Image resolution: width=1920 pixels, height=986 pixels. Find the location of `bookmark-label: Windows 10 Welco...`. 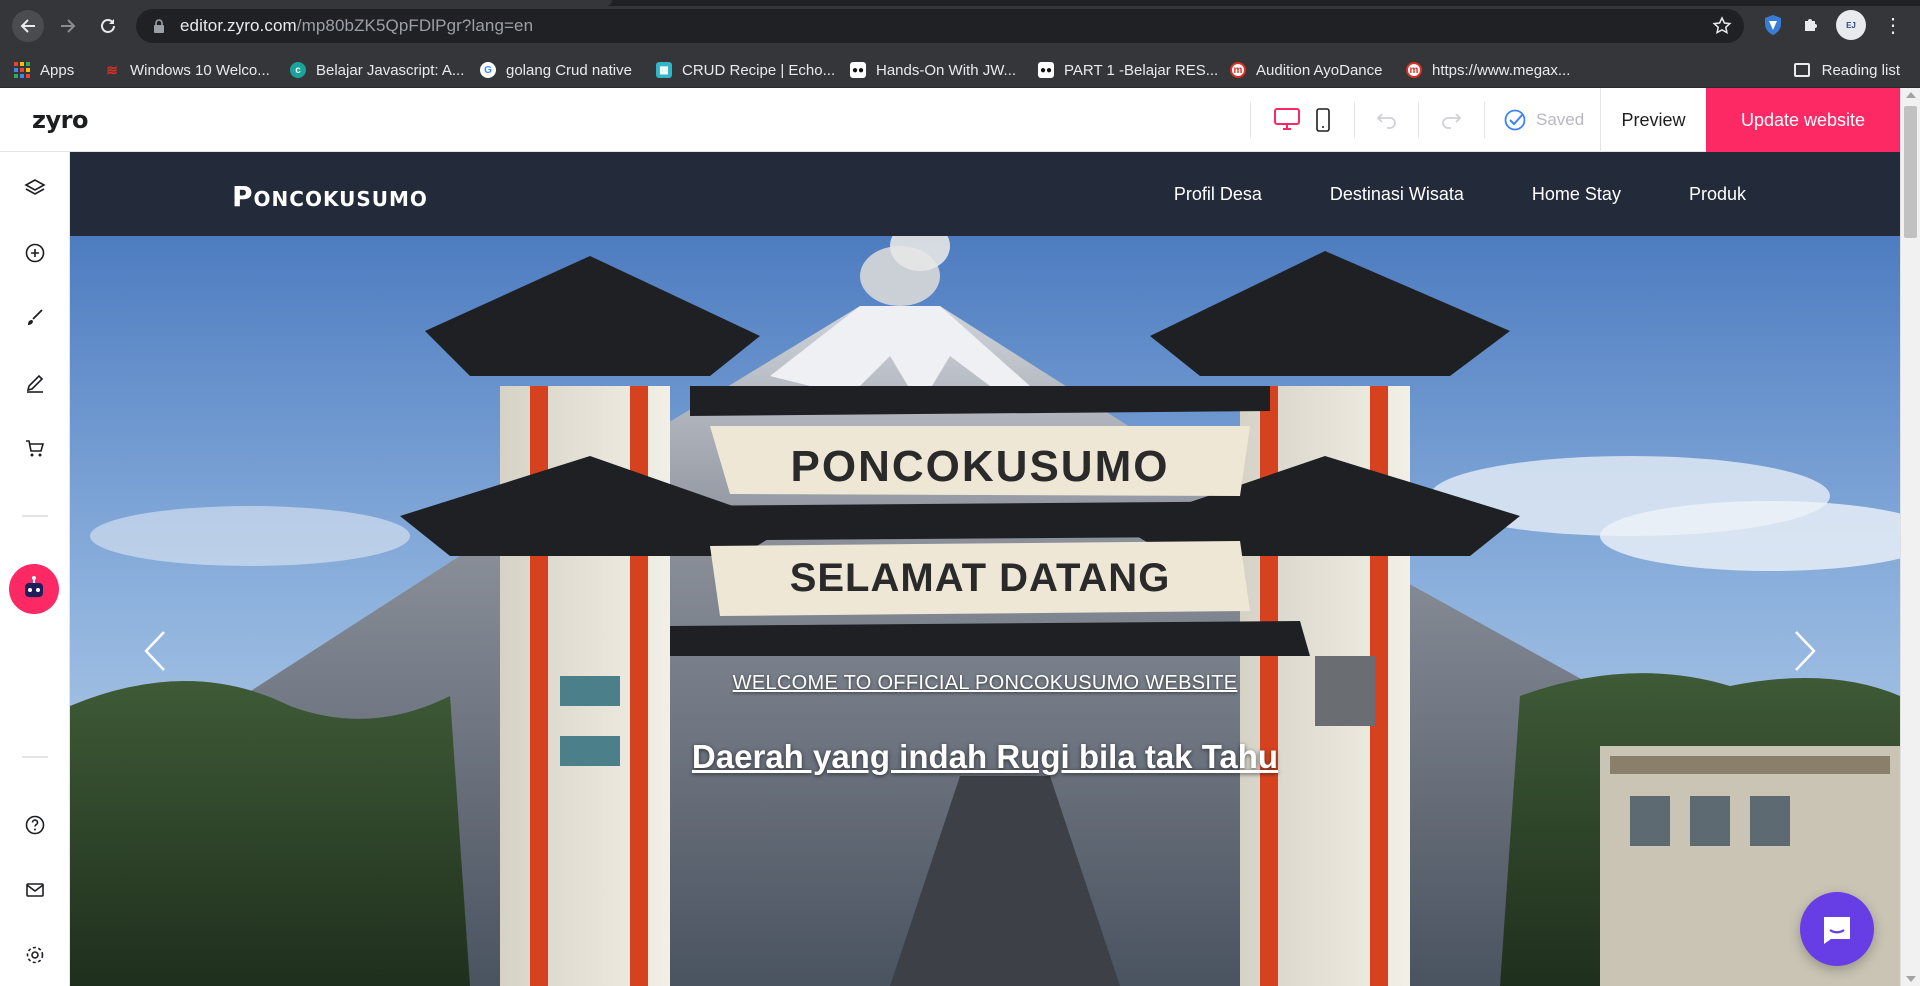

bookmark-label: Windows 10 Welco... is located at coordinates (200, 70).